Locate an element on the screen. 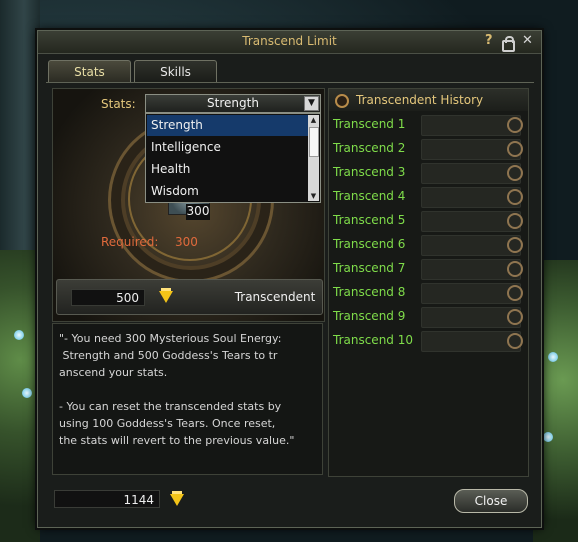  history-row: Transcend 10 is located at coordinates (428, 341).